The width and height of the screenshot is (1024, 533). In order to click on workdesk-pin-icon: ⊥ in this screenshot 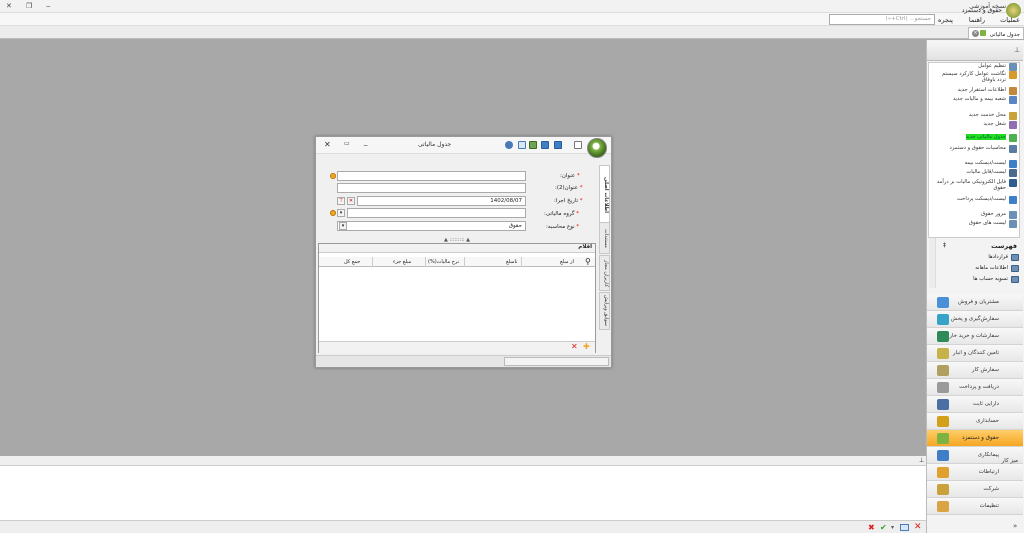, I will do `click(921, 460)`.